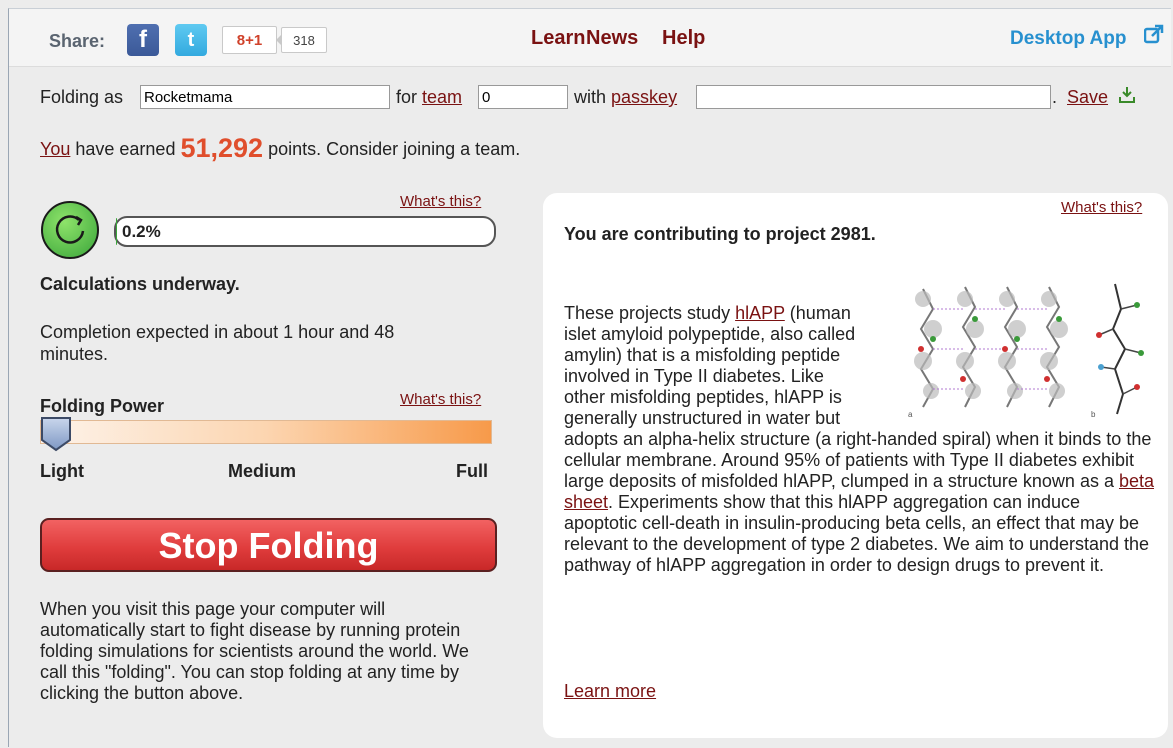 This screenshot has width=1173, height=748. I want to click on status-text: Calculations underway., so click(140, 284).